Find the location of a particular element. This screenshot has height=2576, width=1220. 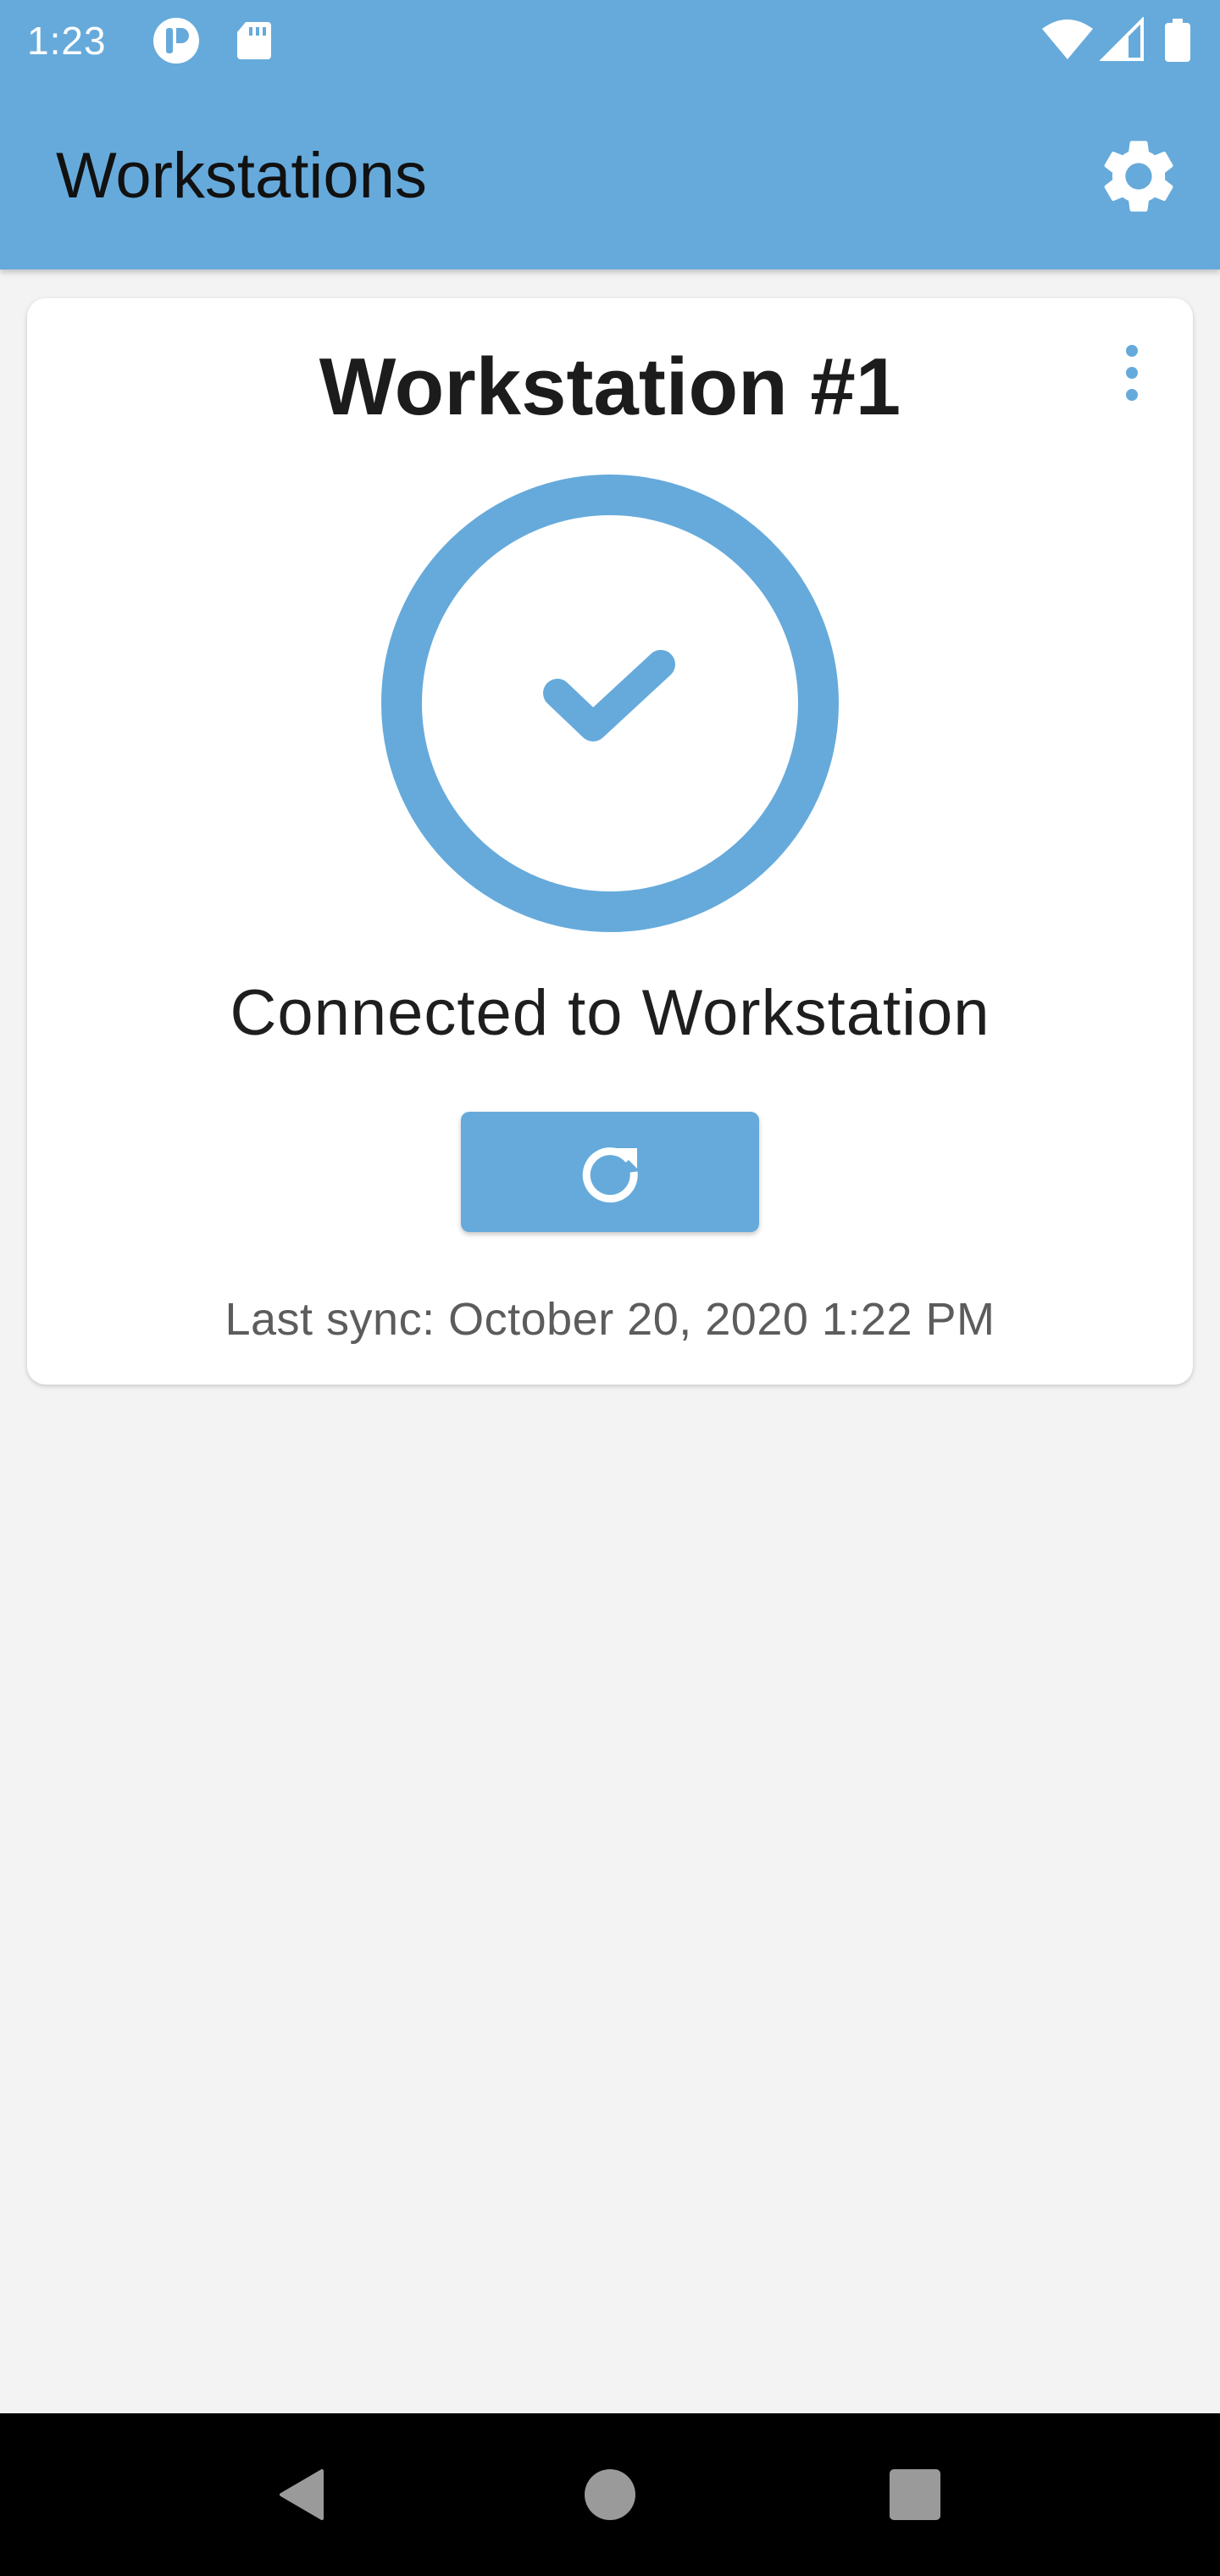

refresh-icon is located at coordinates (610, 1175).